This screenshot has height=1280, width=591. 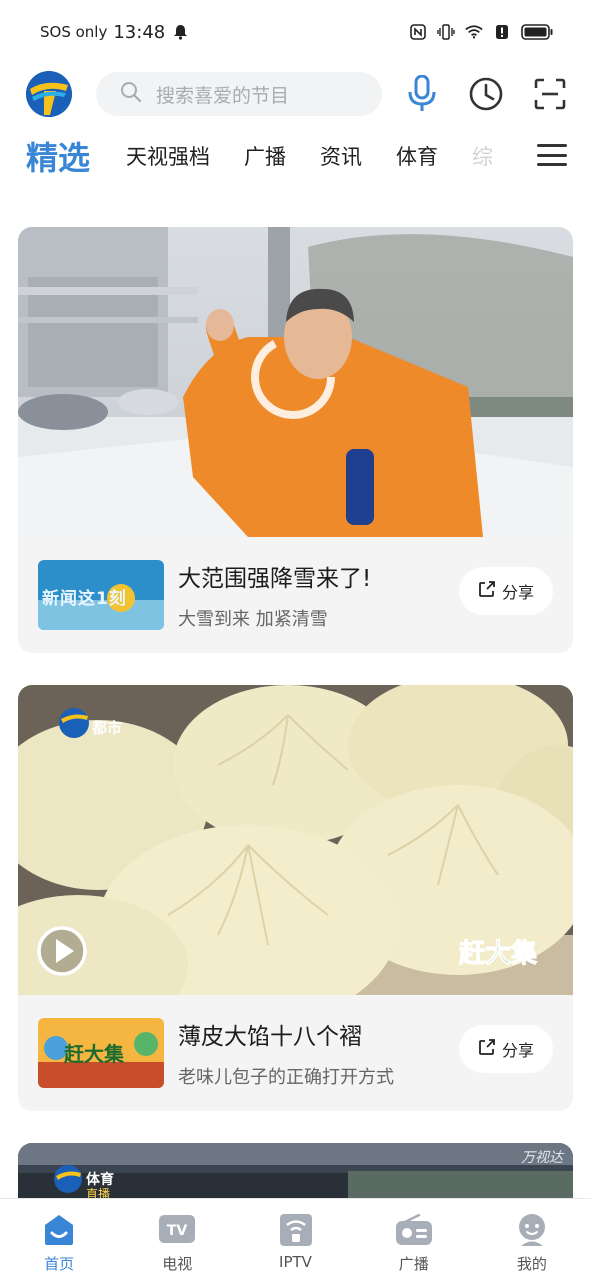 I want to click on menu-icon, so click(x=552, y=155).